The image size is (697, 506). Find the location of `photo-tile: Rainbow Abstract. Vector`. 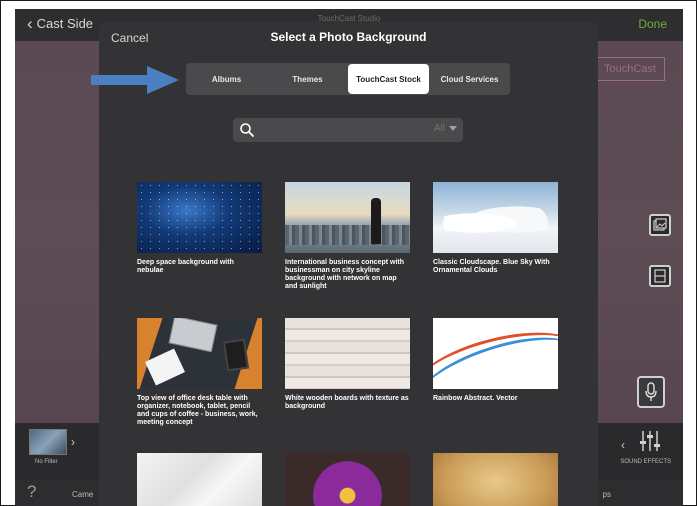

photo-tile: Rainbow Abstract. Vector is located at coordinates (495, 360).